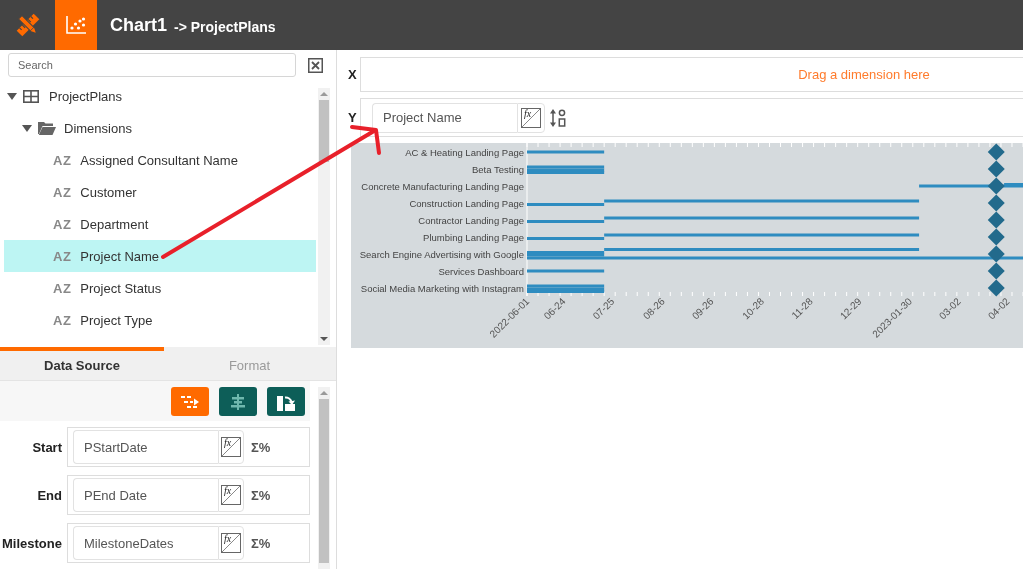 The image size is (1023, 569). I want to click on category-label: Plumbing Landing Page, so click(473, 237).